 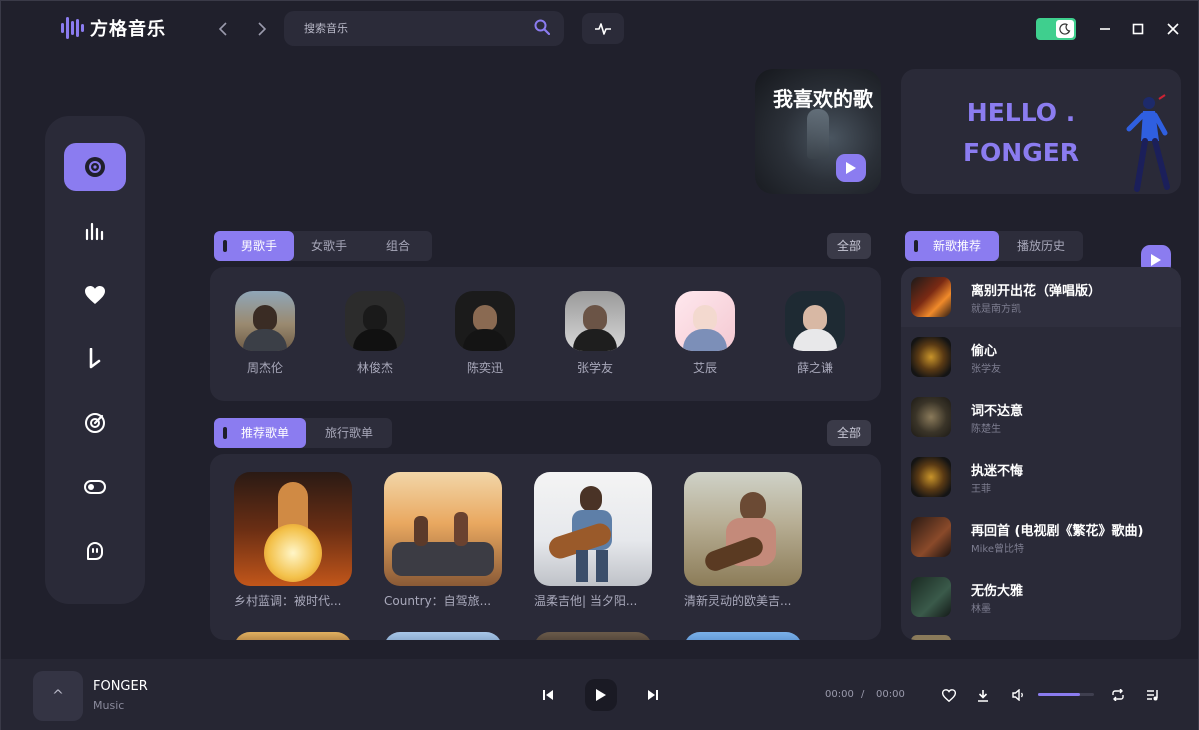 I want to click on song-artist: 林墨, so click(x=981, y=609).